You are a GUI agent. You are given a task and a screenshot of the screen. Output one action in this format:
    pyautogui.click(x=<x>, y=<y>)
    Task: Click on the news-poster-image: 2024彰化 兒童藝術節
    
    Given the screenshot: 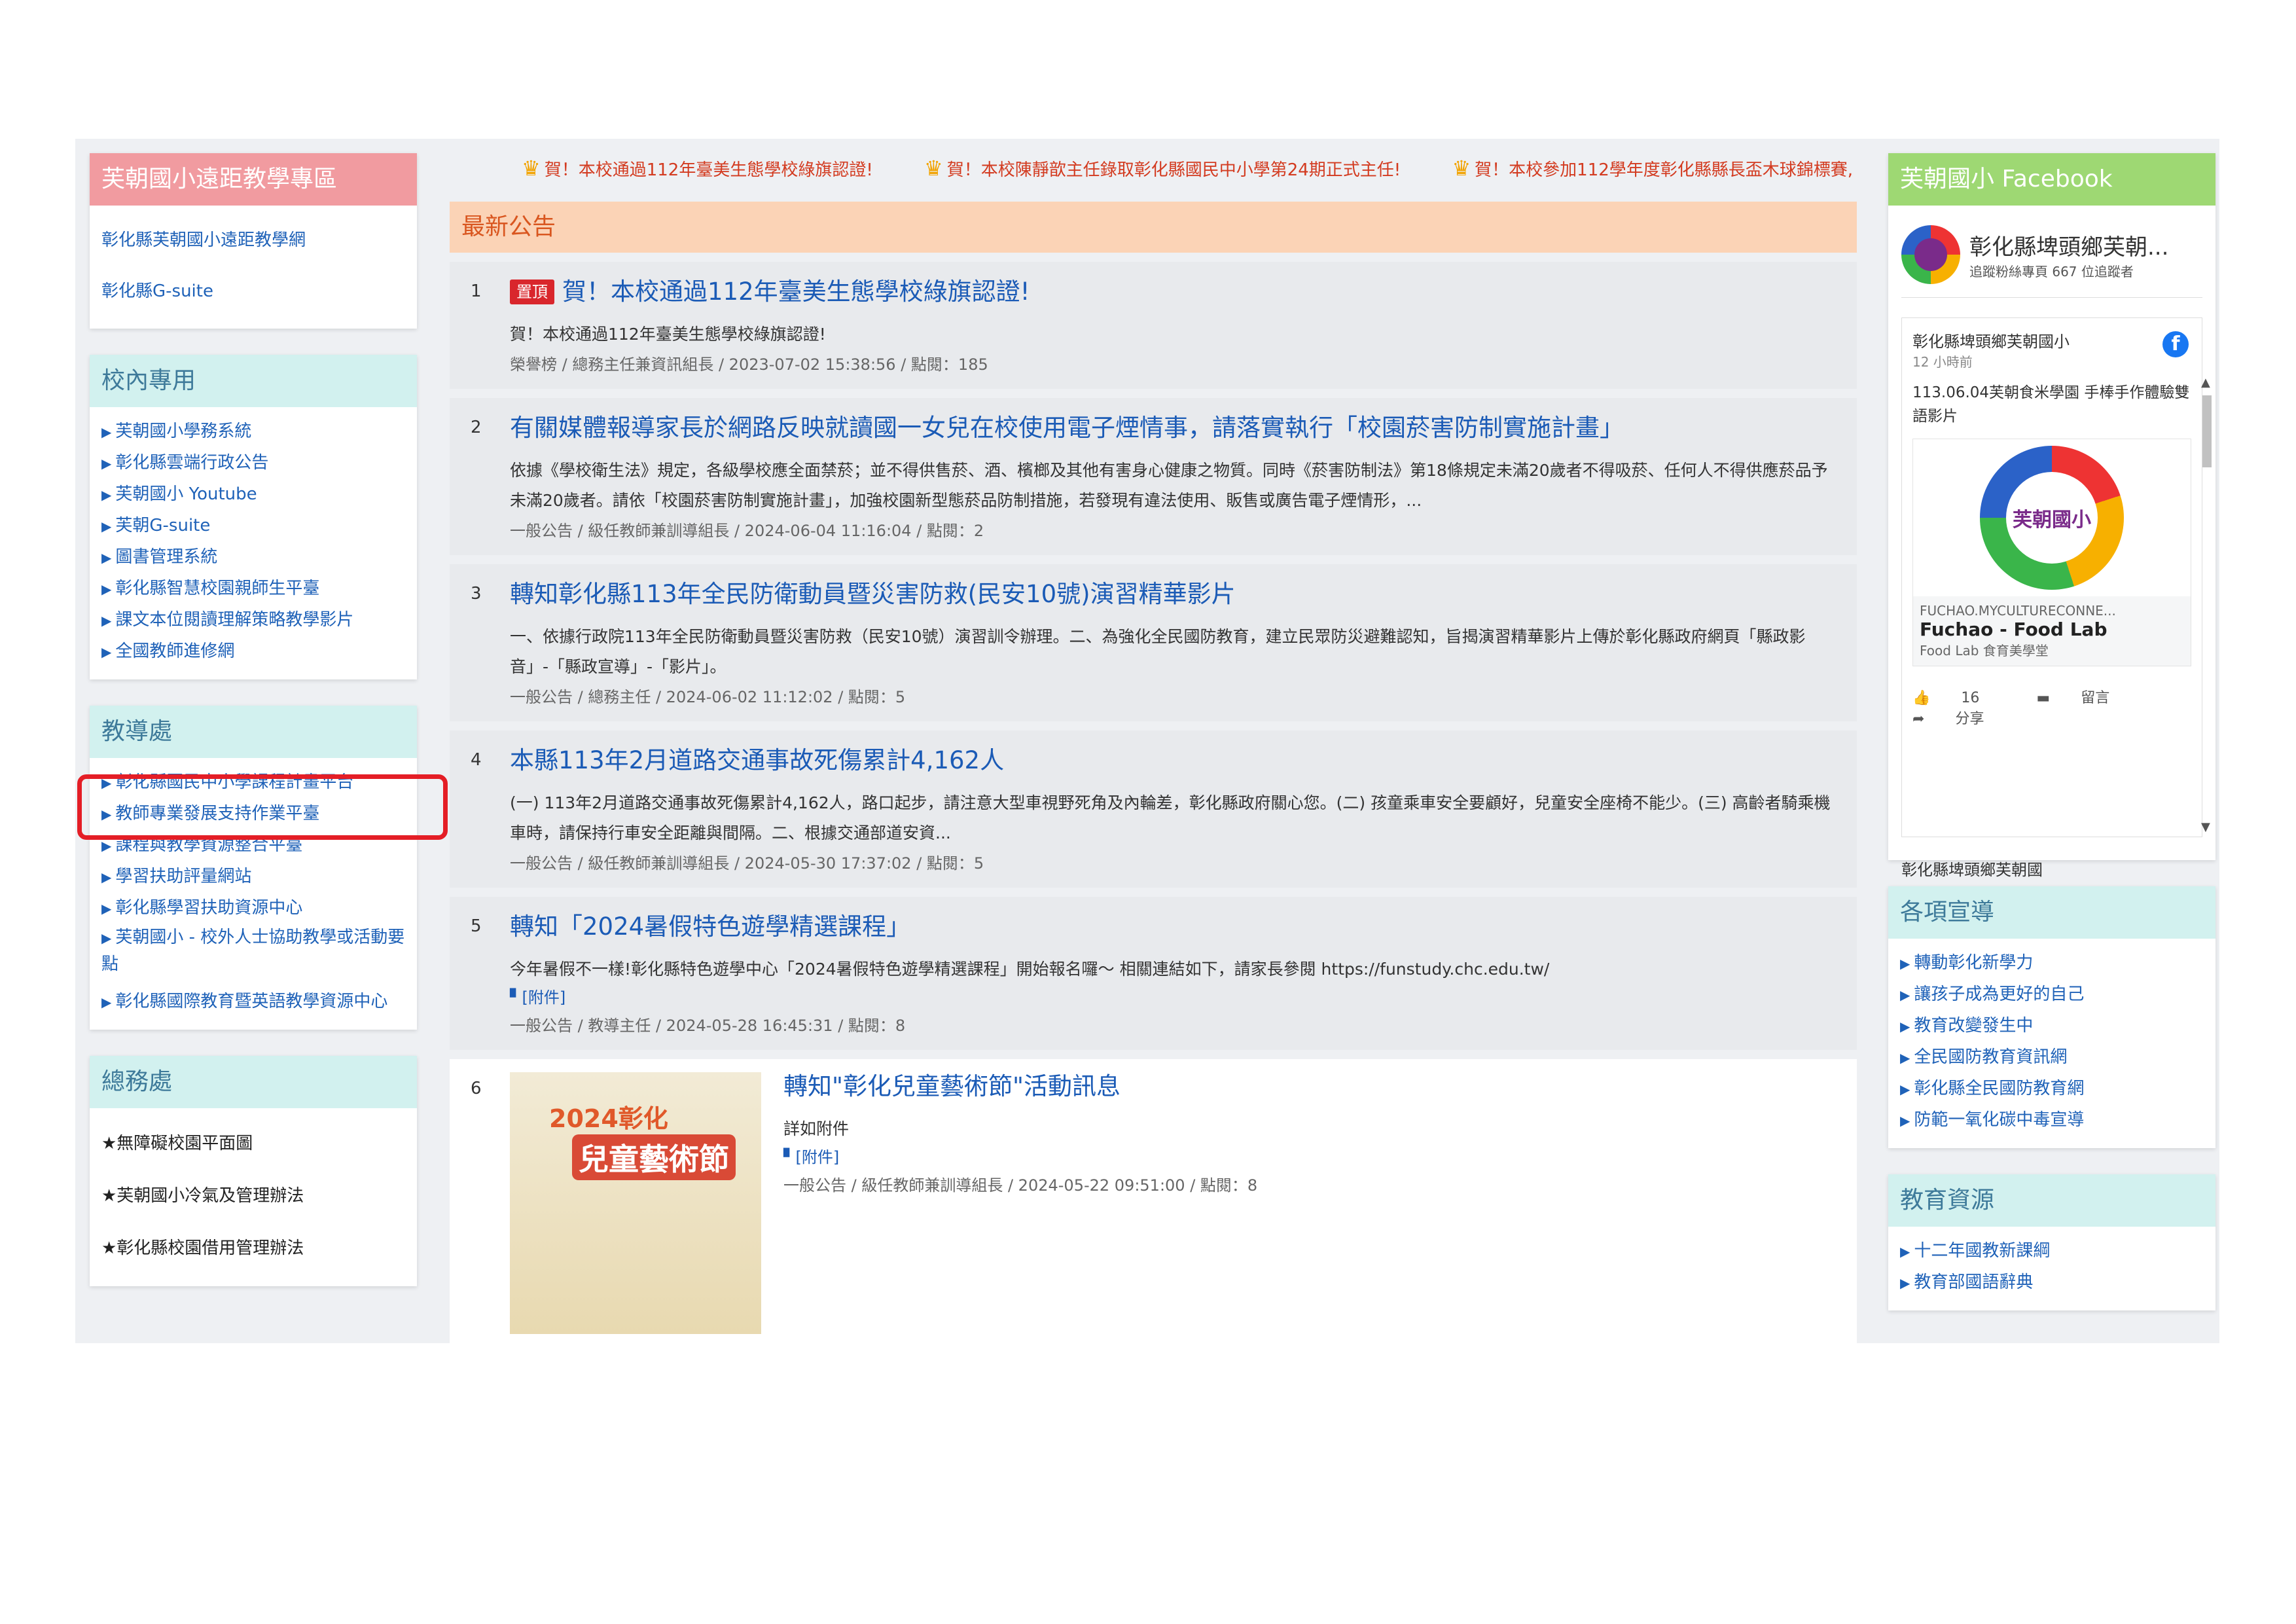 What is the action you would take?
    pyautogui.click(x=635, y=1203)
    